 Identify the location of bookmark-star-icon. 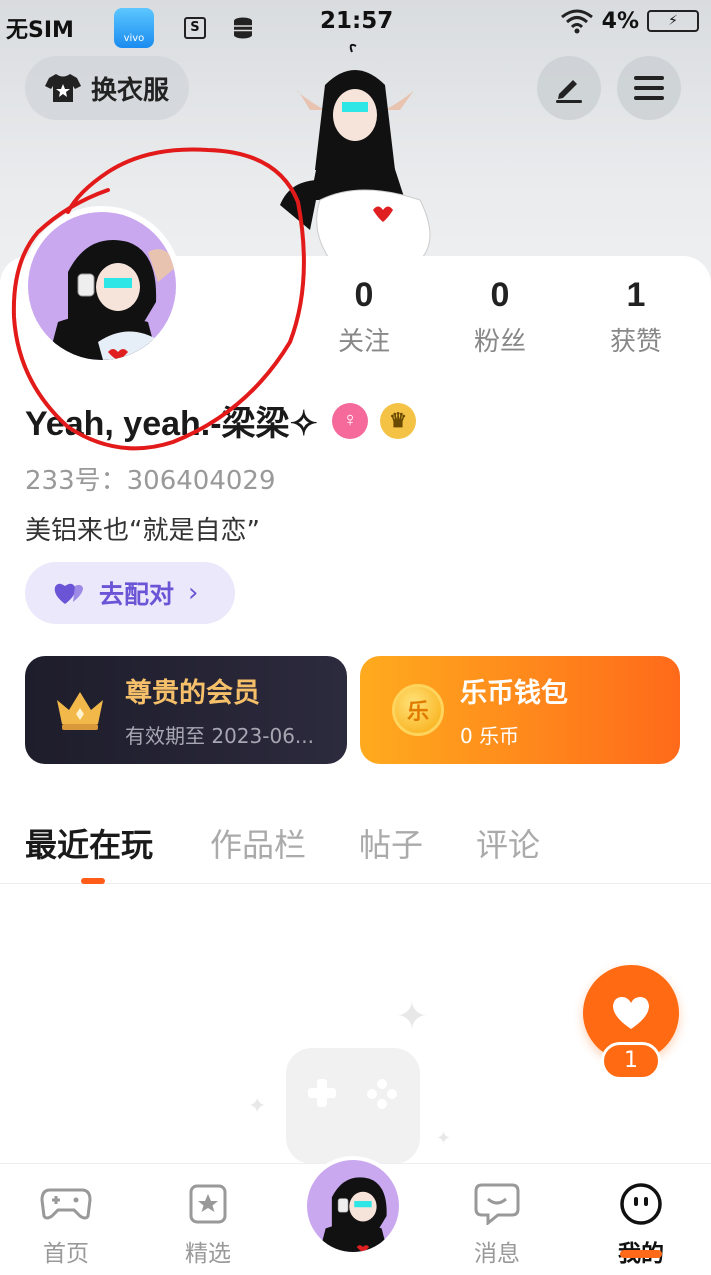
(208, 1204).